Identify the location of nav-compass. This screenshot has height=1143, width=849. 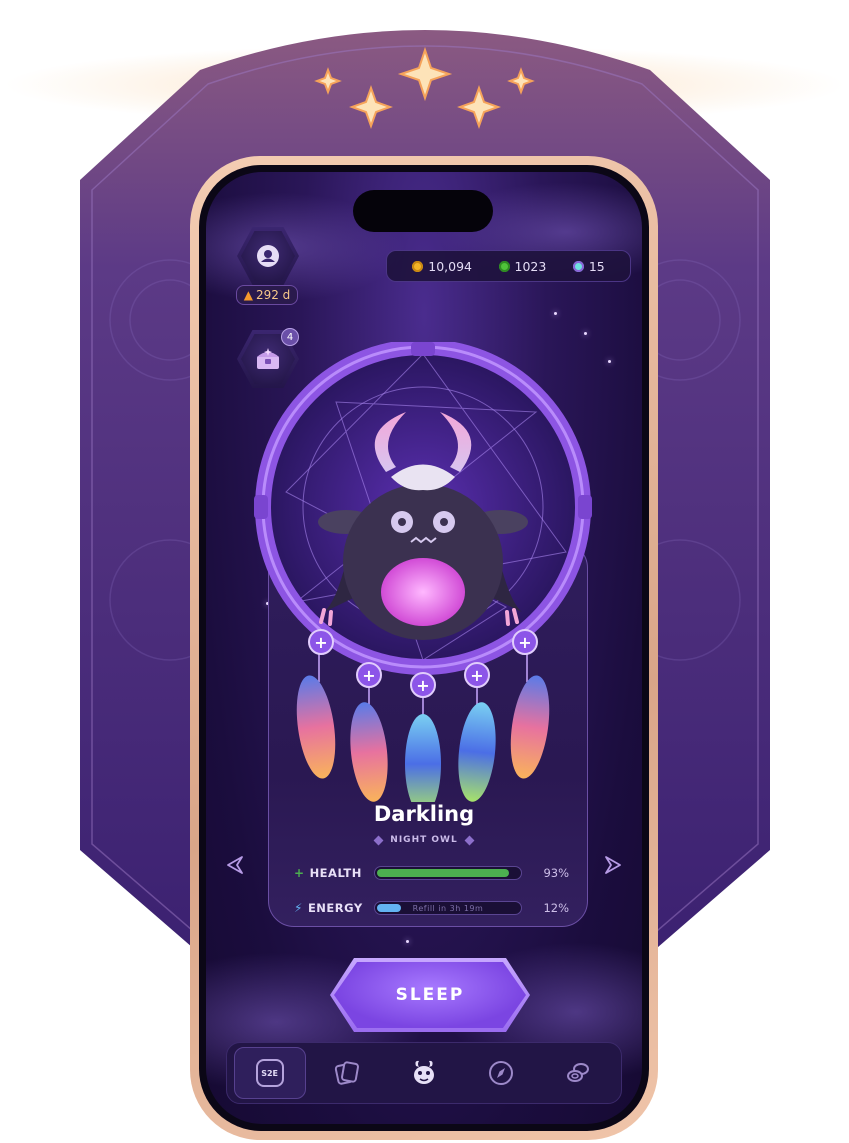
(501, 1073).